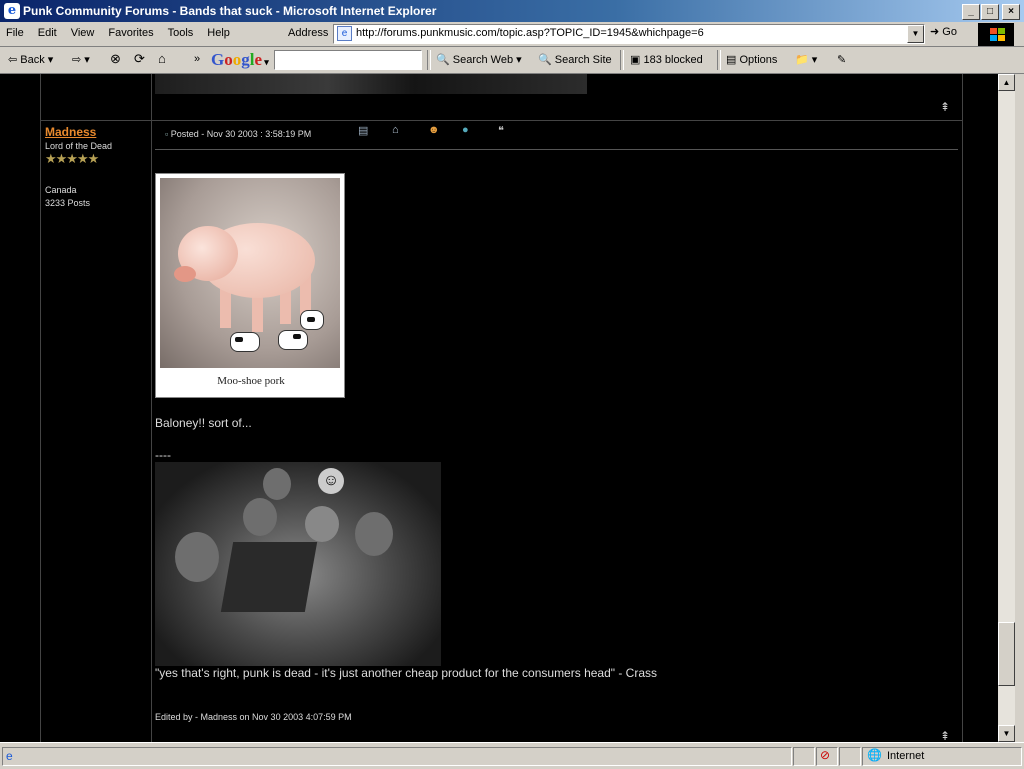 This screenshot has width=1024, height=769. What do you see at coordinates (79, 146) in the screenshot?
I see `author-title: Lord of the Dead` at bounding box center [79, 146].